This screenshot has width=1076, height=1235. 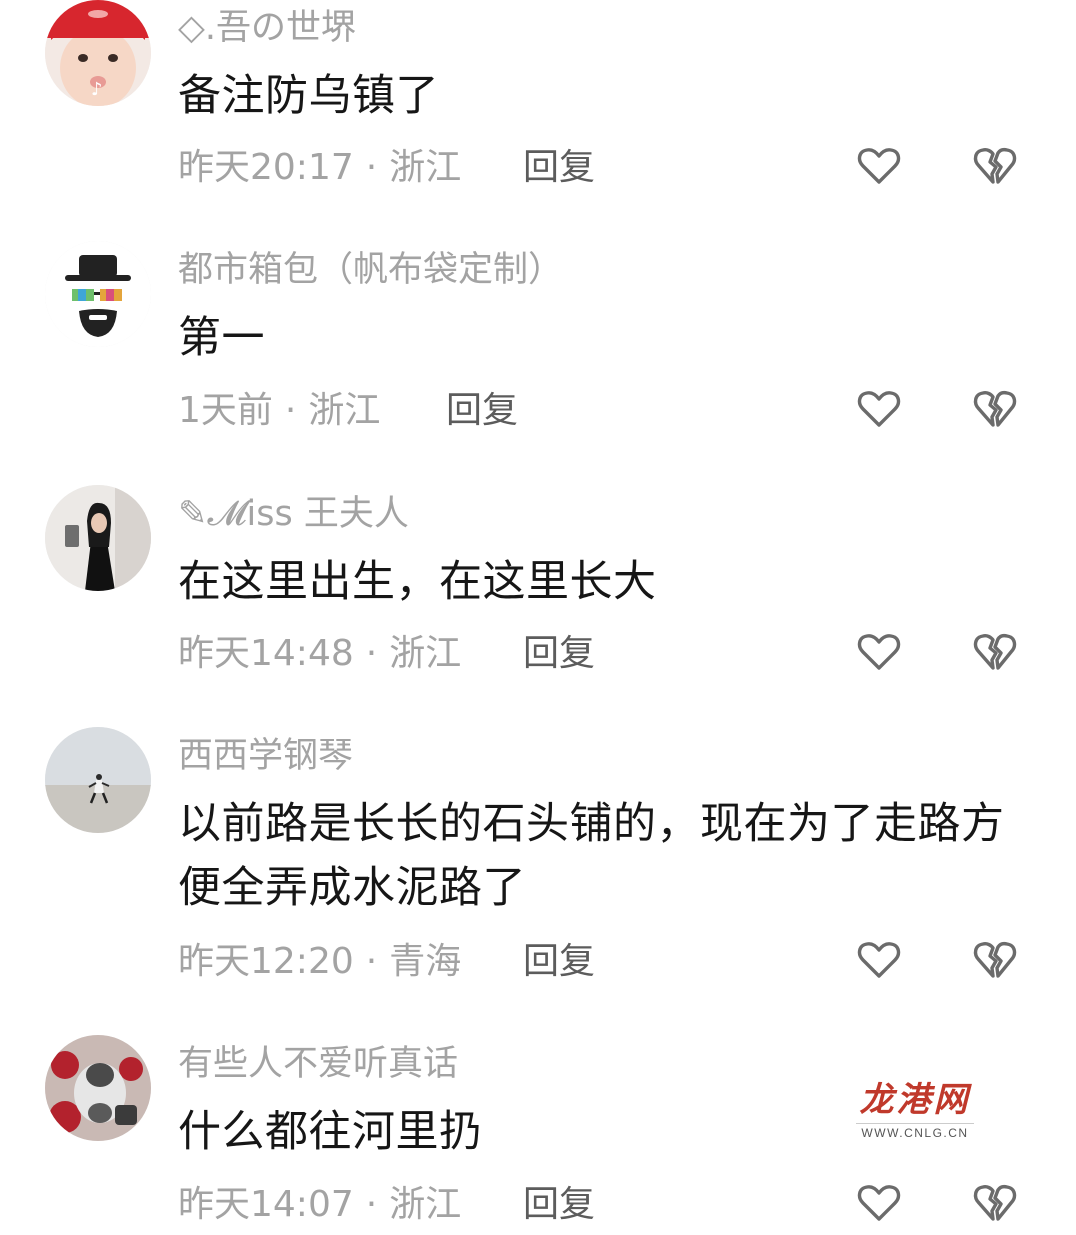 I want to click on stuffed-toy-avatar, so click(x=98, y=1088).